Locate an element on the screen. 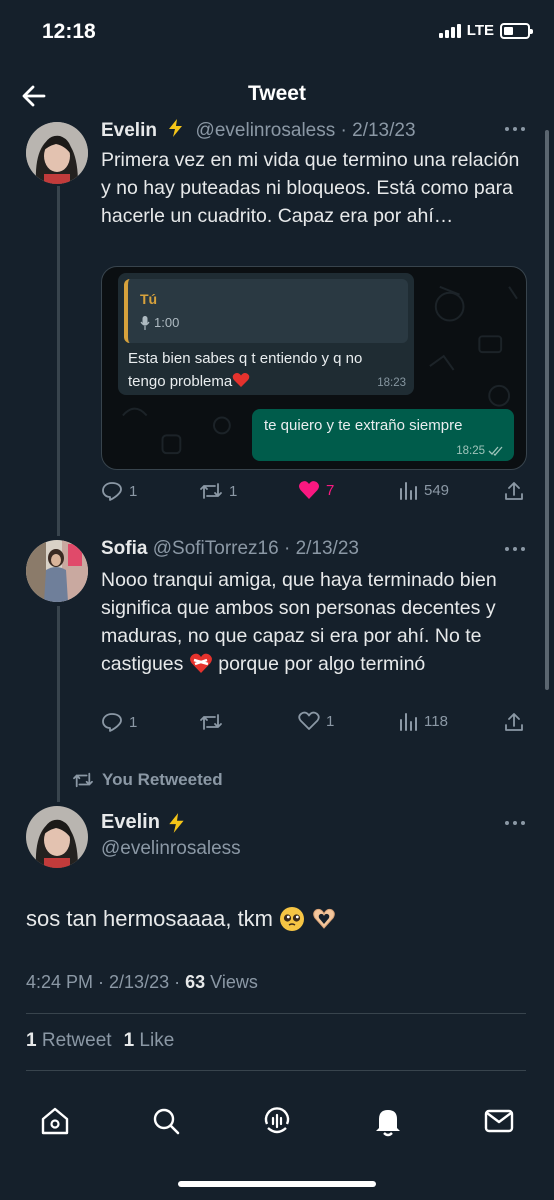  signal-icon is located at coordinates (449, 30).